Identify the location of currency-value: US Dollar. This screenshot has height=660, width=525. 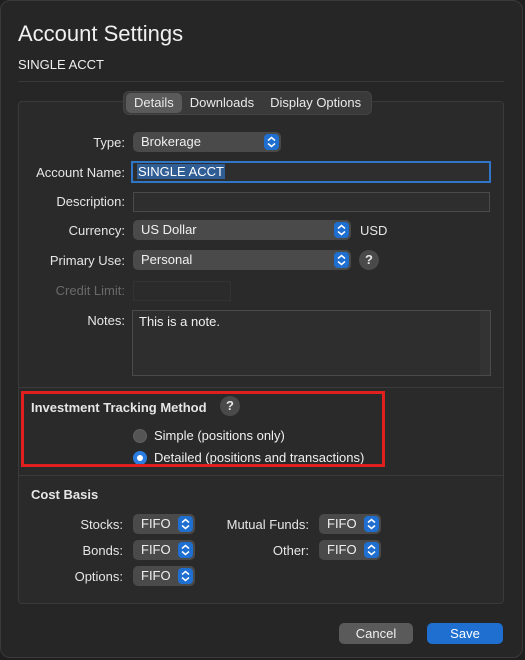
(169, 229).